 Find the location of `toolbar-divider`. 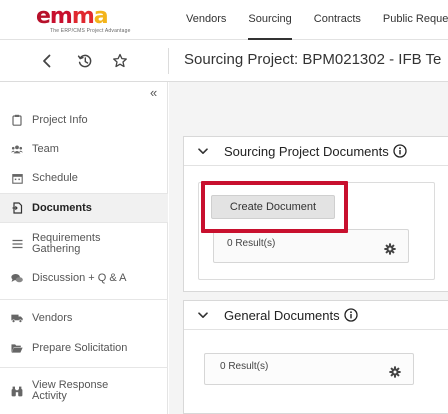

toolbar-divider is located at coordinates (168, 61).